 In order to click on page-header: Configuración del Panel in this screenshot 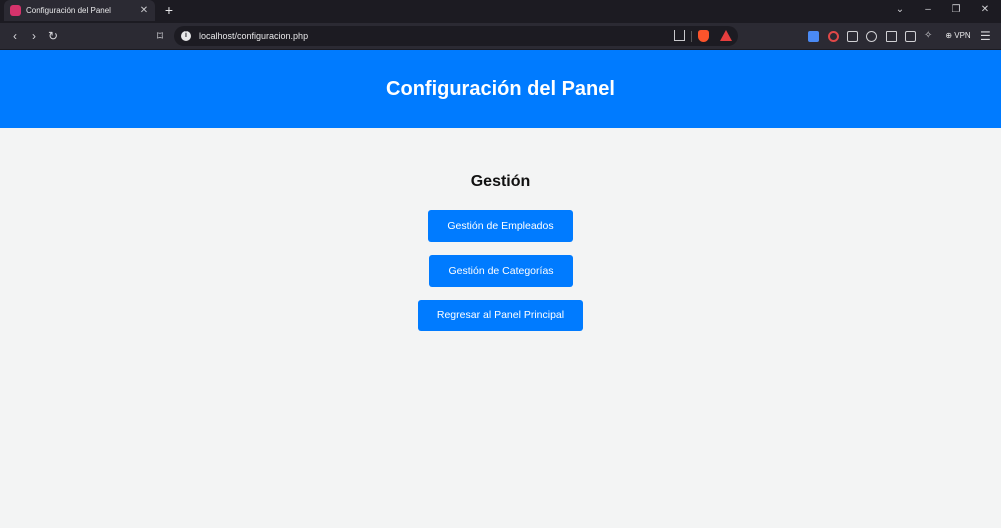, I will do `click(500, 89)`.